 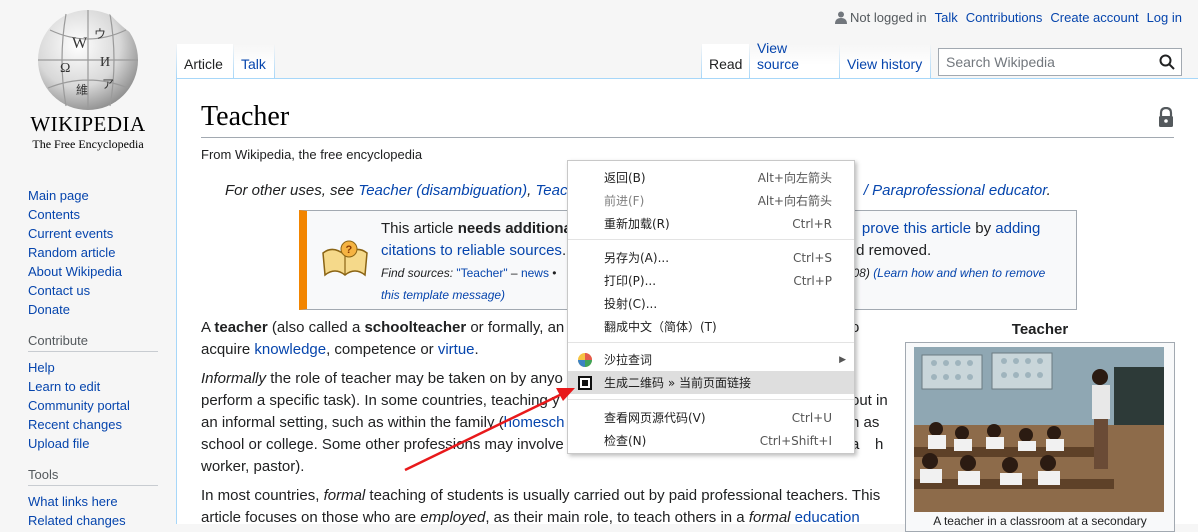 What do you see at coordinates (514, 228) in the screenshot?
I see `notice-part: needs additiona` at bounding box center [514, 228].